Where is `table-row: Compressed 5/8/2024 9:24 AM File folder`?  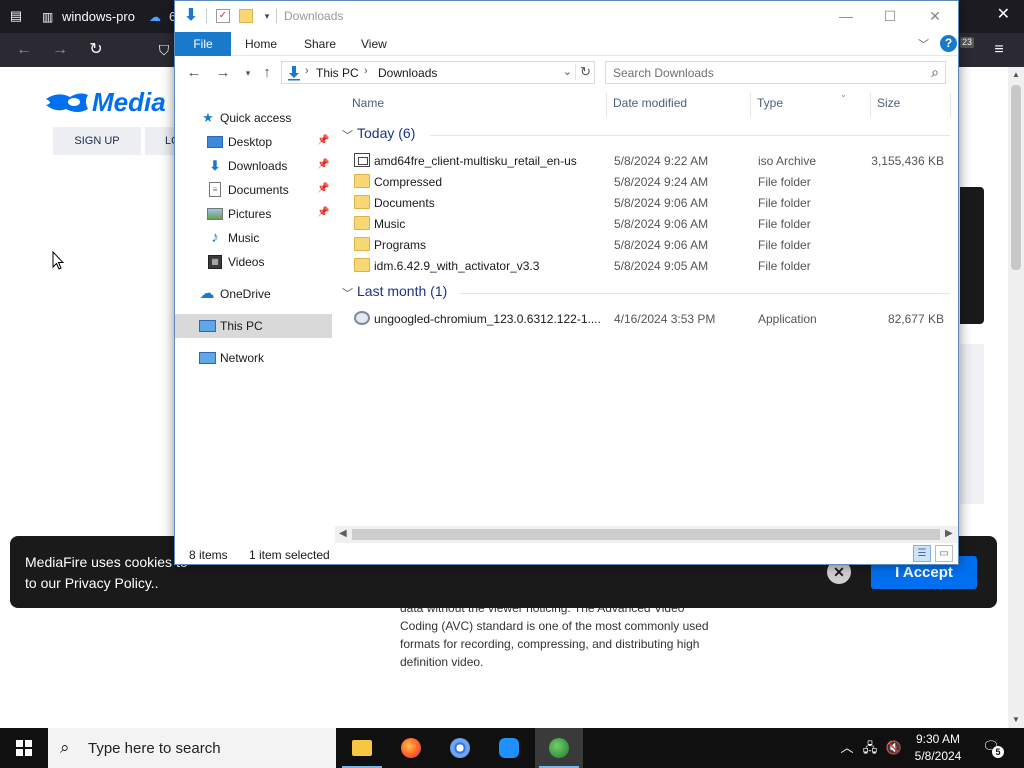 table-row: Compressed 5/8/2024 9:24 AM File folder is located at coordinates (645, 181).